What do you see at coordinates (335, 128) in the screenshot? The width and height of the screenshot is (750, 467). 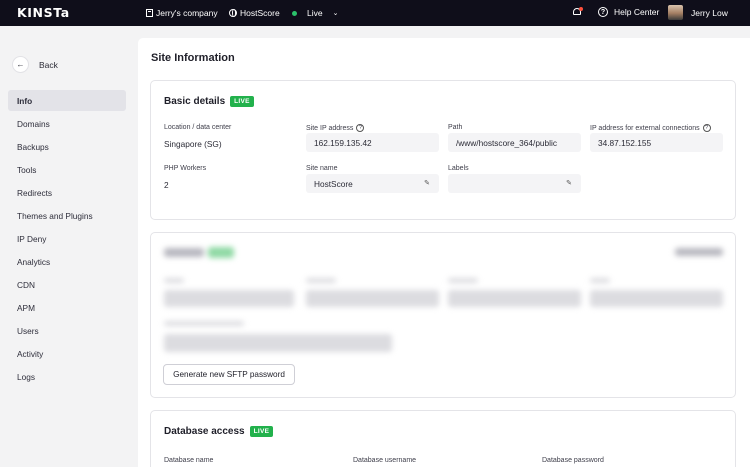 I see `site-ip-label: Site IP address ?` at bounding box center [335, 128].